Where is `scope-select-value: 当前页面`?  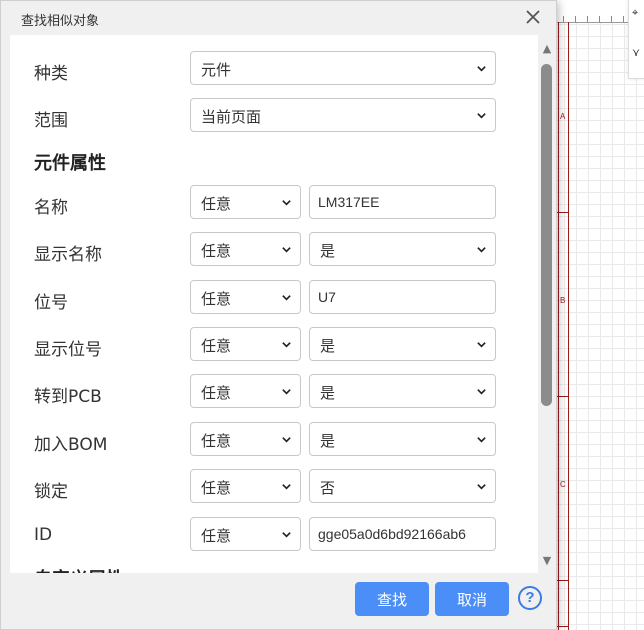 scope-select-value: 当前页面 is located at coordinates (231, 117).